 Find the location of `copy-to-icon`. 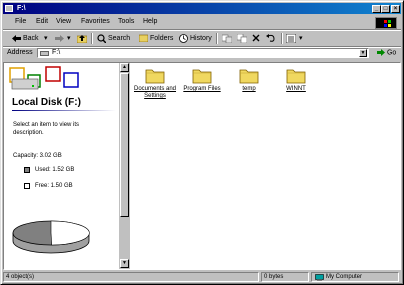

copy-to-icon is located at coordinates (242, 38).